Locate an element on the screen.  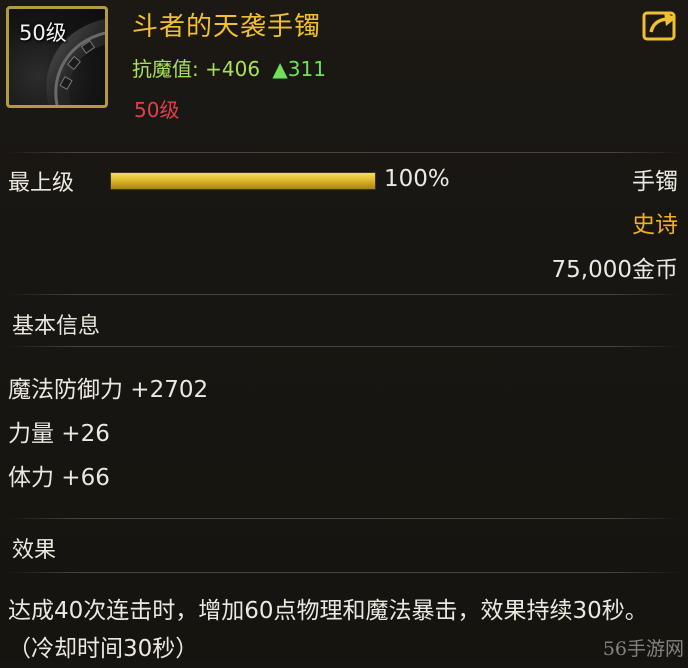
stat-label: 抗魔值: is located at coordinates (165, 69).